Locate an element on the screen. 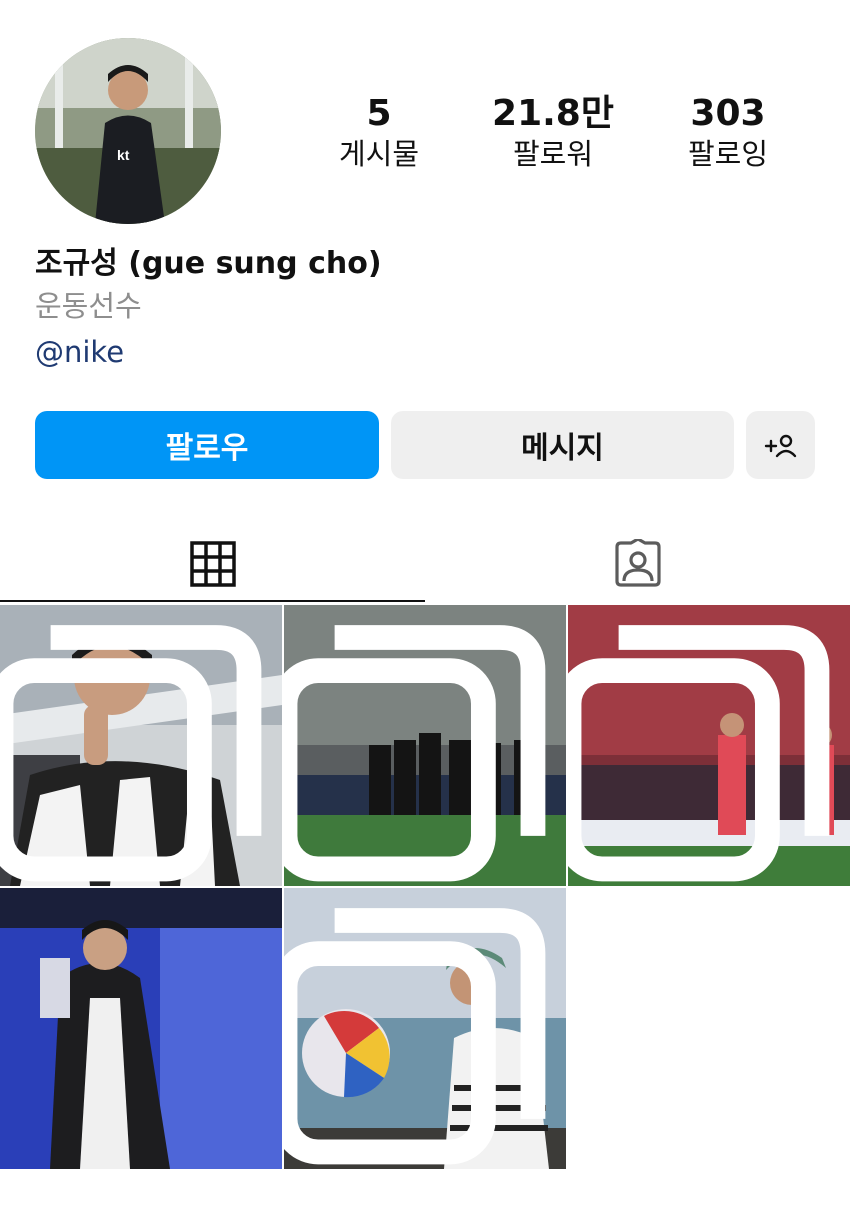 The width and height of the screenshot is (850, 1215). add-person-icon is located at coordinates (780, 446).